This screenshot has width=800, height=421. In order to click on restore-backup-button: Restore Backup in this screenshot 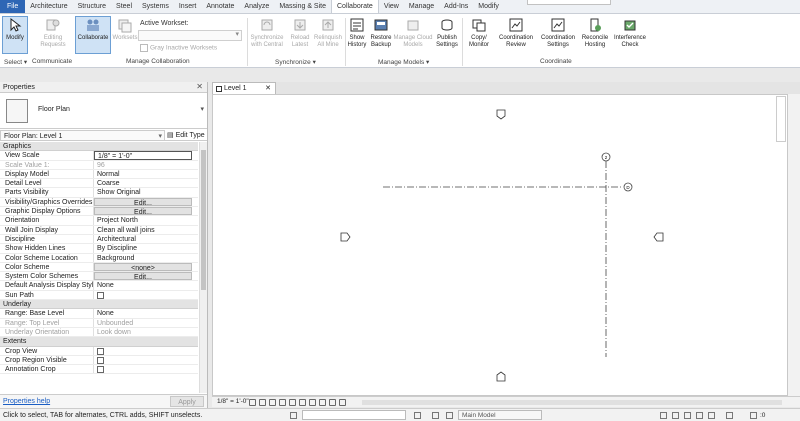, I will do `click(381, 33)`.